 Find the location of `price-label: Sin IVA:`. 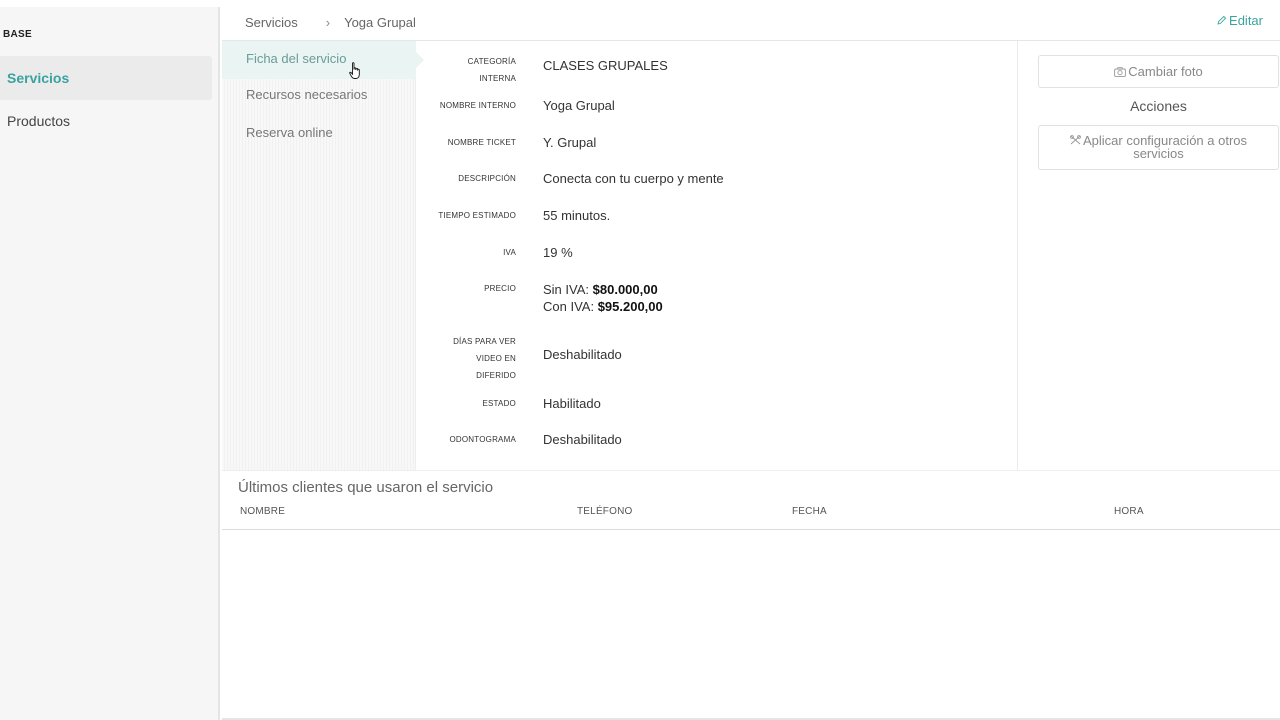

price-label: Sin IVA: is located at coordinates (566, 289).